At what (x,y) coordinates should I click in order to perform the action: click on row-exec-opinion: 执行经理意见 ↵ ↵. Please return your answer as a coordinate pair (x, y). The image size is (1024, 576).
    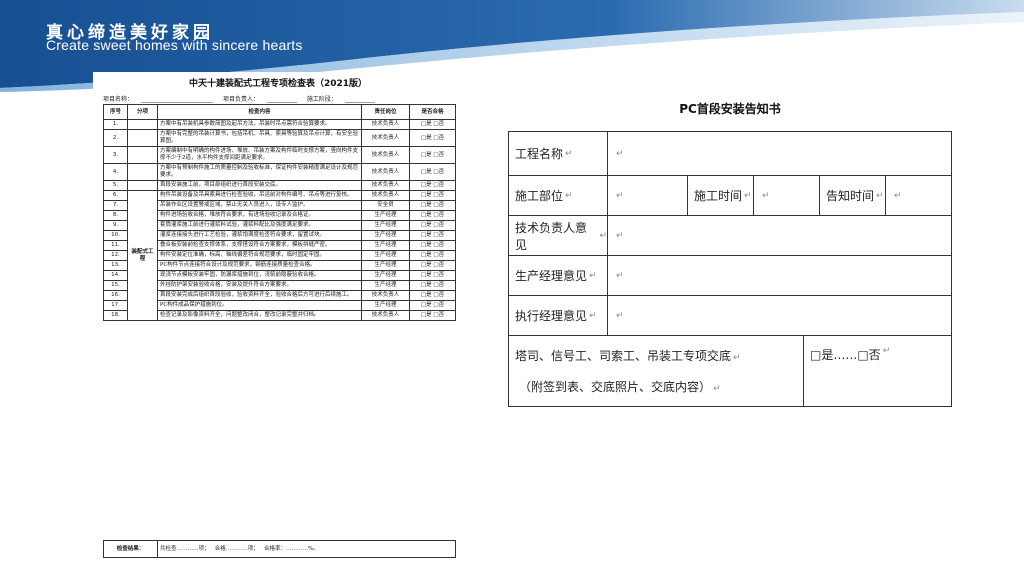
    Looking at the image, I should click on (730, 316).